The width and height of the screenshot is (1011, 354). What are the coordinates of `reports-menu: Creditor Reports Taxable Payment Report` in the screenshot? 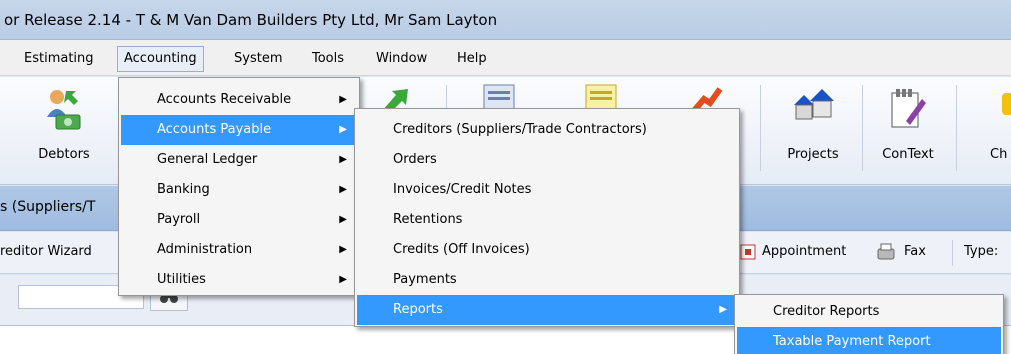 It's located at (869, 324).